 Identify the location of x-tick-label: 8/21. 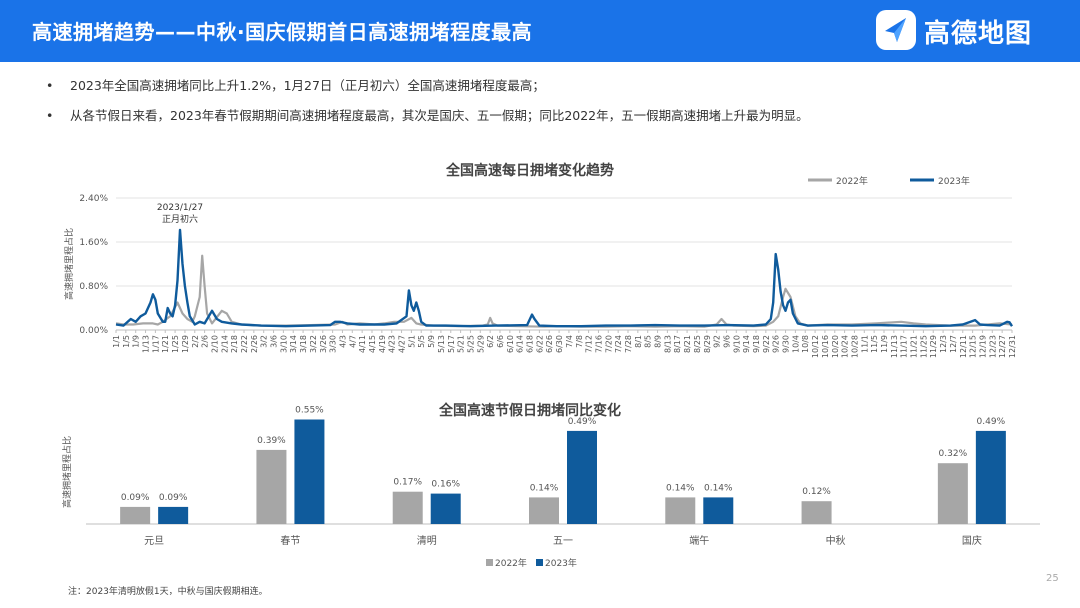
(687, 344).